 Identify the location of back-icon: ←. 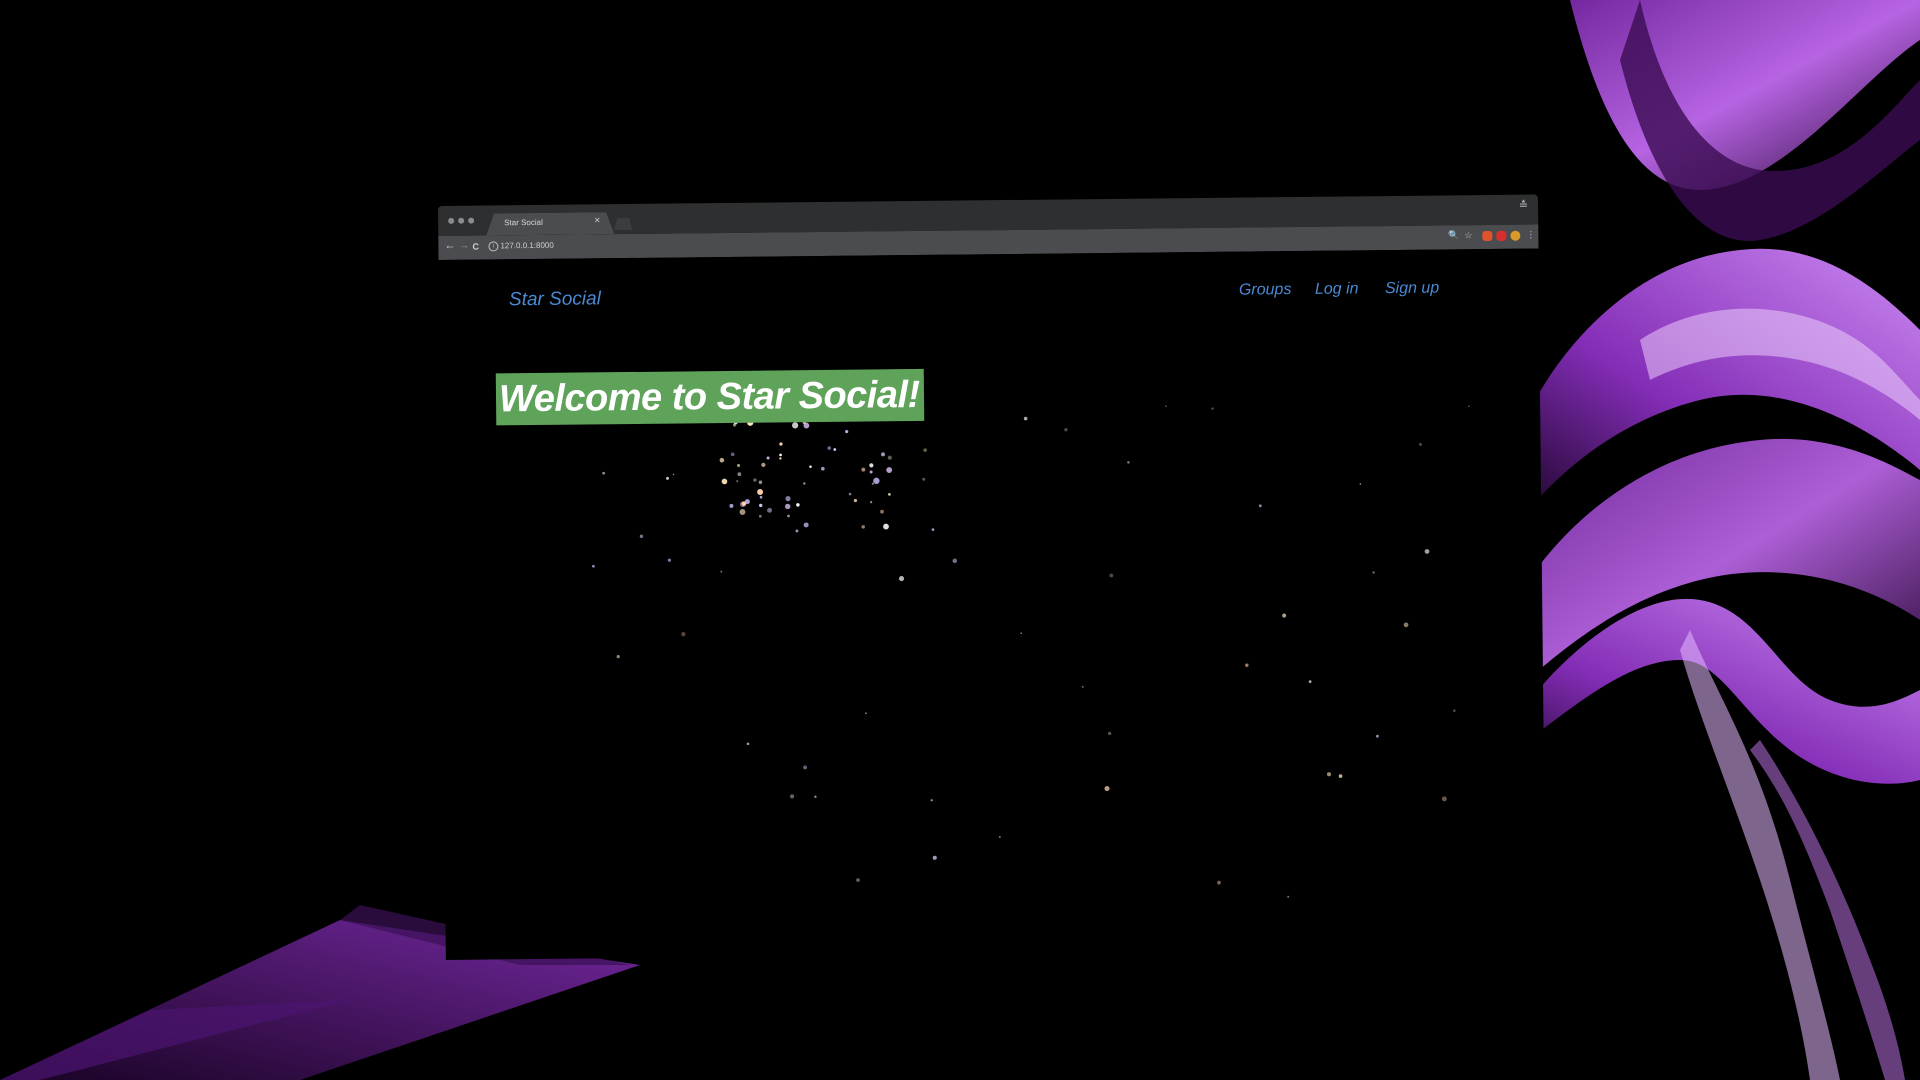
(449, 246).